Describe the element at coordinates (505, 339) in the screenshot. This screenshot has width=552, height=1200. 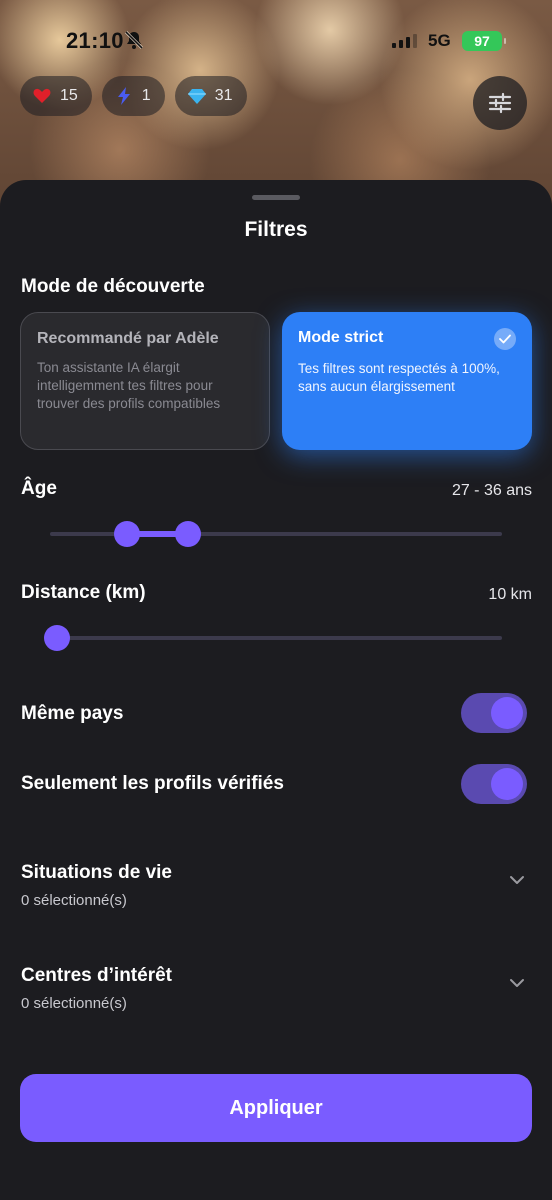
I see `check-icon` at that location.